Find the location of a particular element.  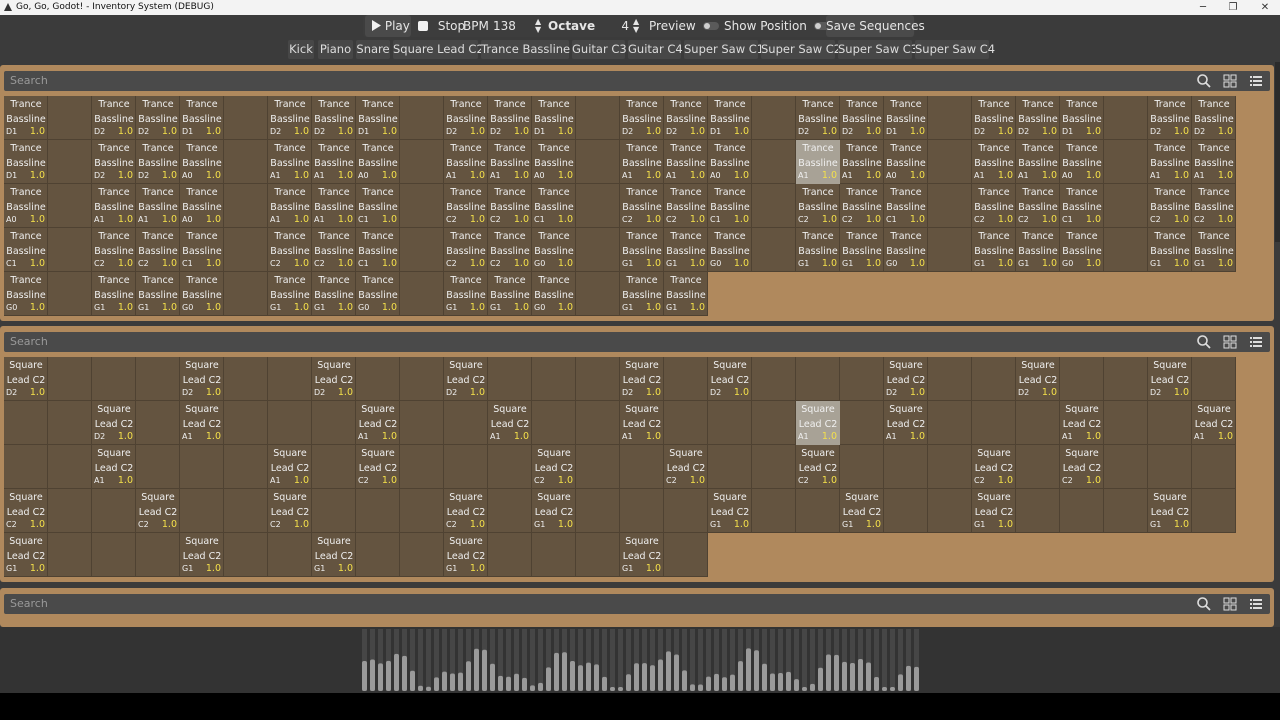

octave-spinbox: 4 ▲ ▼ is located at coordinates (615, 26).